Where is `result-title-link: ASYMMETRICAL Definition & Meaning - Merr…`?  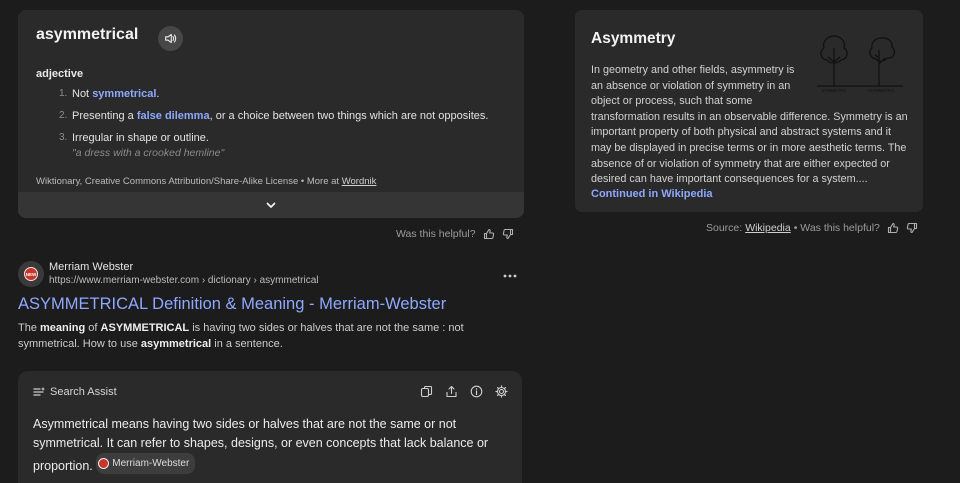 result-title-link: ASYMMETRICAL Definition & Meaning - Merr… is located at coordinates (232, 304).